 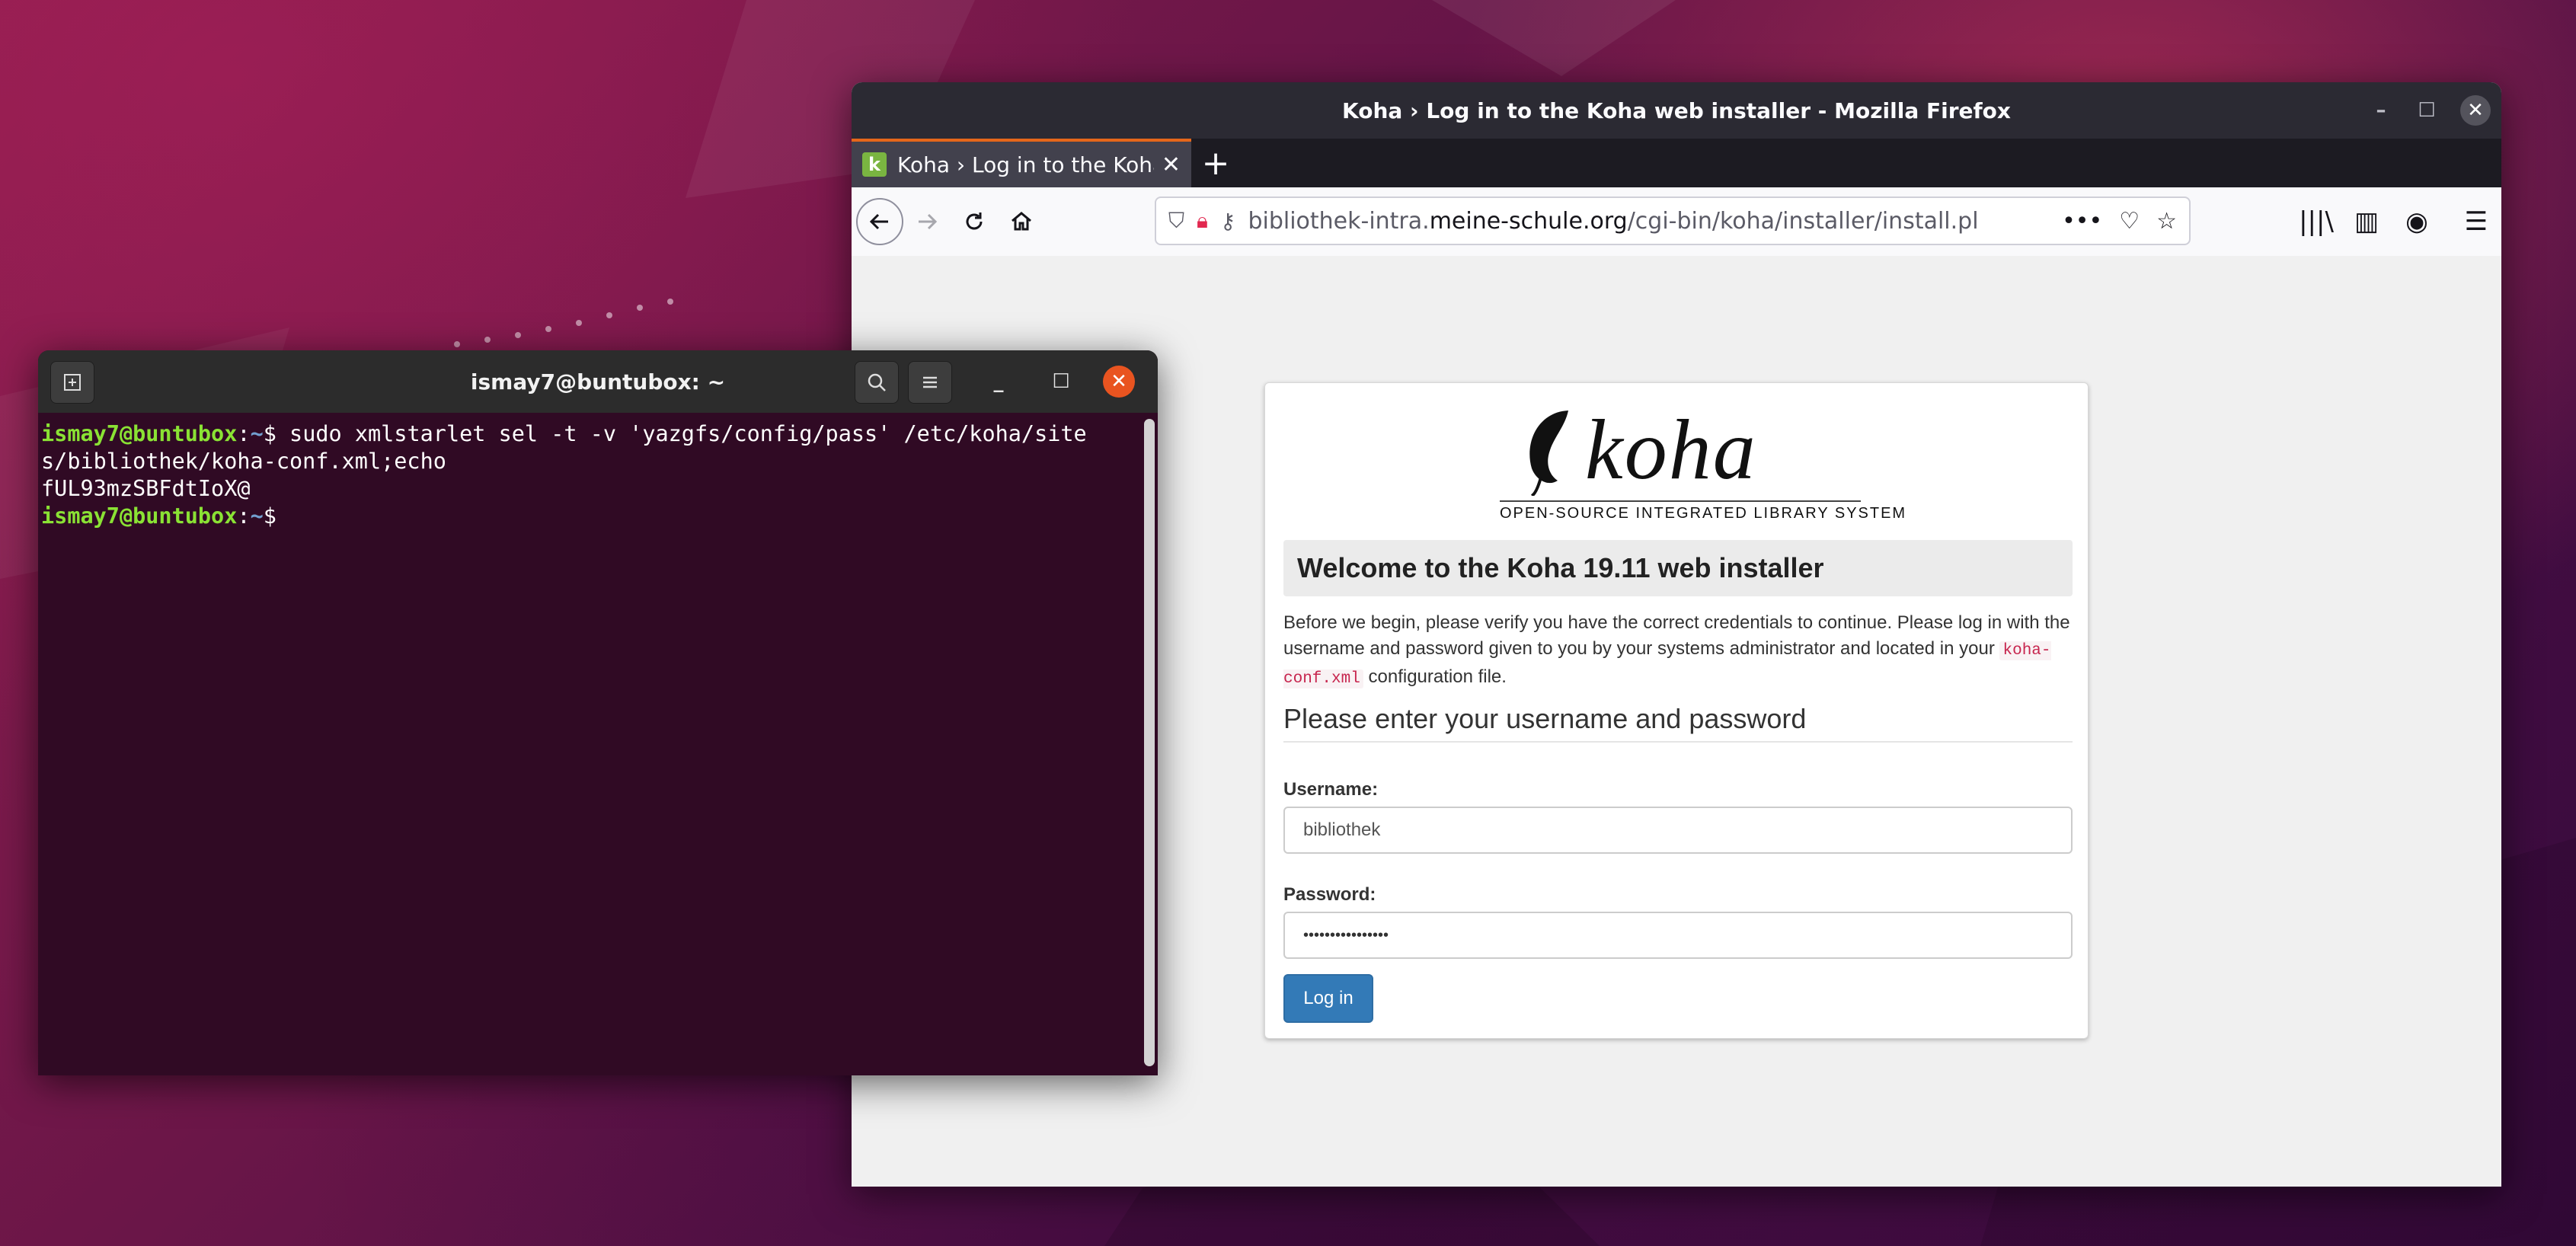 I want to click on arrow-left-icon, so click(x=879, y=222).